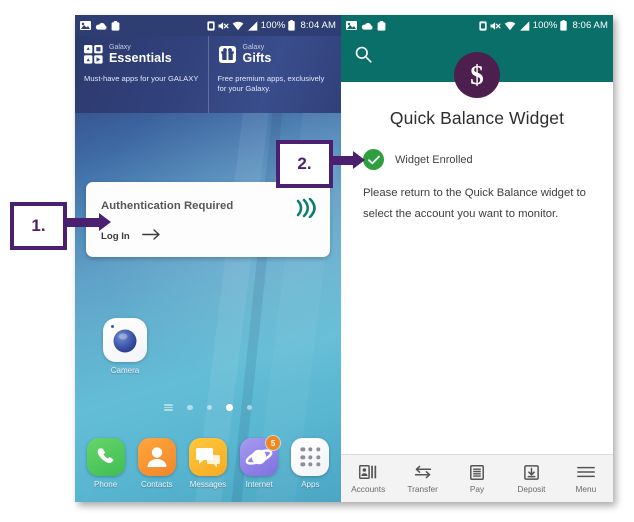 The width and height of the screenshot is (634, 522). I want to click on log-in-label: Log In, so click(115, 236).